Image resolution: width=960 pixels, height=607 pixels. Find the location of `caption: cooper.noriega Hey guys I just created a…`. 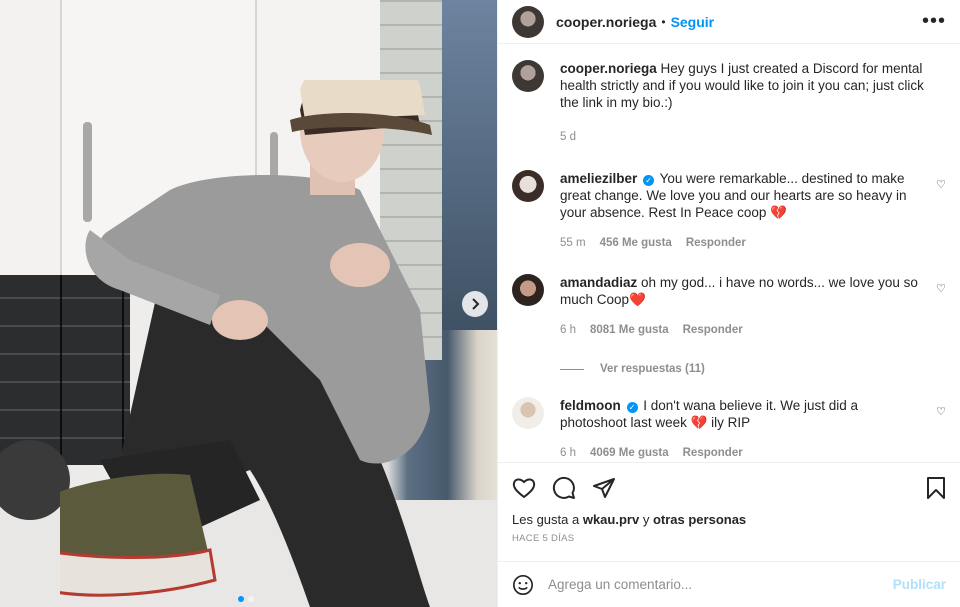

caption: cooper.noriega Hey guys I just created a… is located at coordinates (729, 103).